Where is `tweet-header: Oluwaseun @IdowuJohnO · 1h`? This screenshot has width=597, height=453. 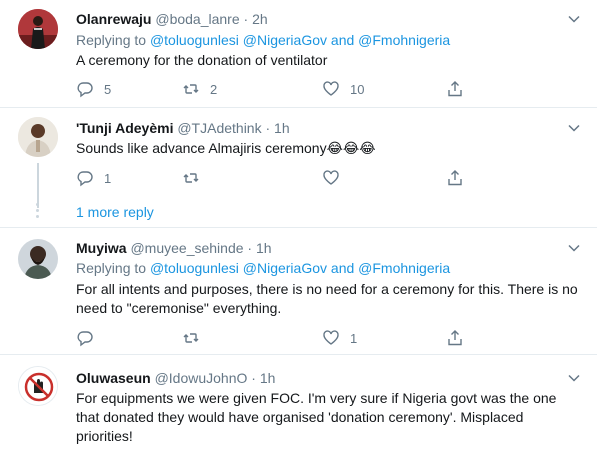 tweet-header: Oluwaseun @IdowuJohnO · 1h is located at coordinates (175, 378).